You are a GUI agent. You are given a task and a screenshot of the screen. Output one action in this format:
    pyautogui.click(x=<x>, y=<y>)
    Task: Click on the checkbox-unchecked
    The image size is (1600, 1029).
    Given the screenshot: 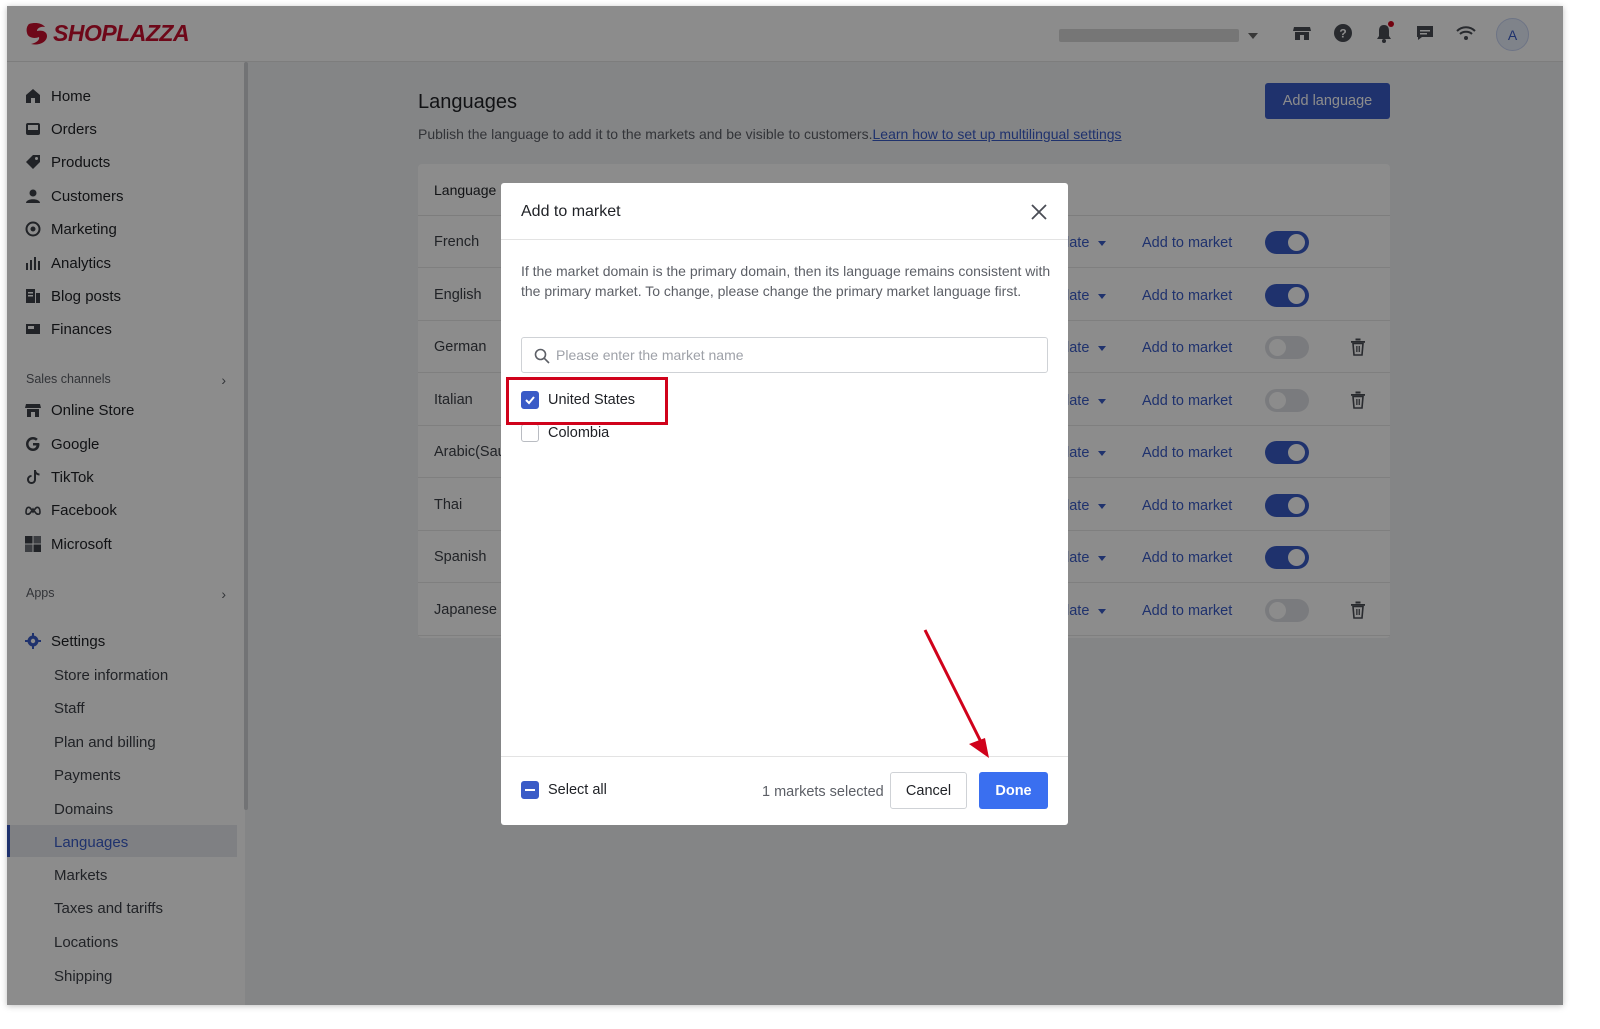 What is the action you would take?
    pyautogui.click(x=530, y=433)
    